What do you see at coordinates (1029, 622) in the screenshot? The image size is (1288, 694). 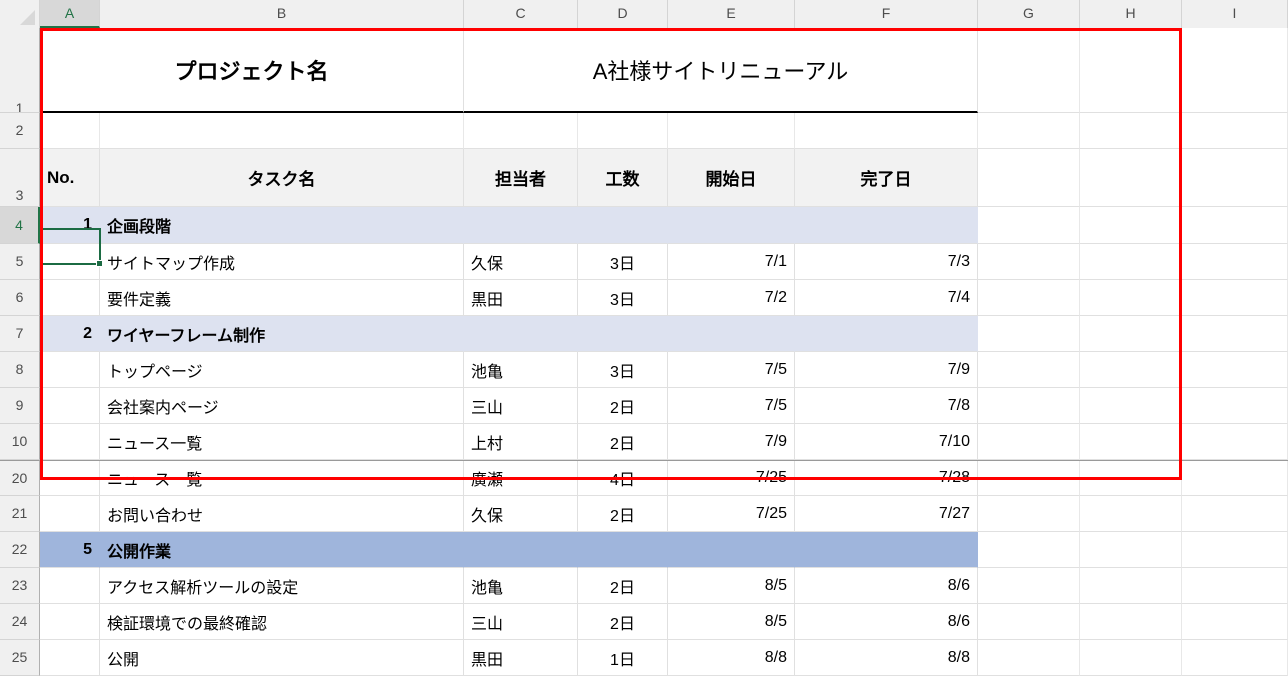 I see `cell-empty-g24` at bounding box center [1029, 622].